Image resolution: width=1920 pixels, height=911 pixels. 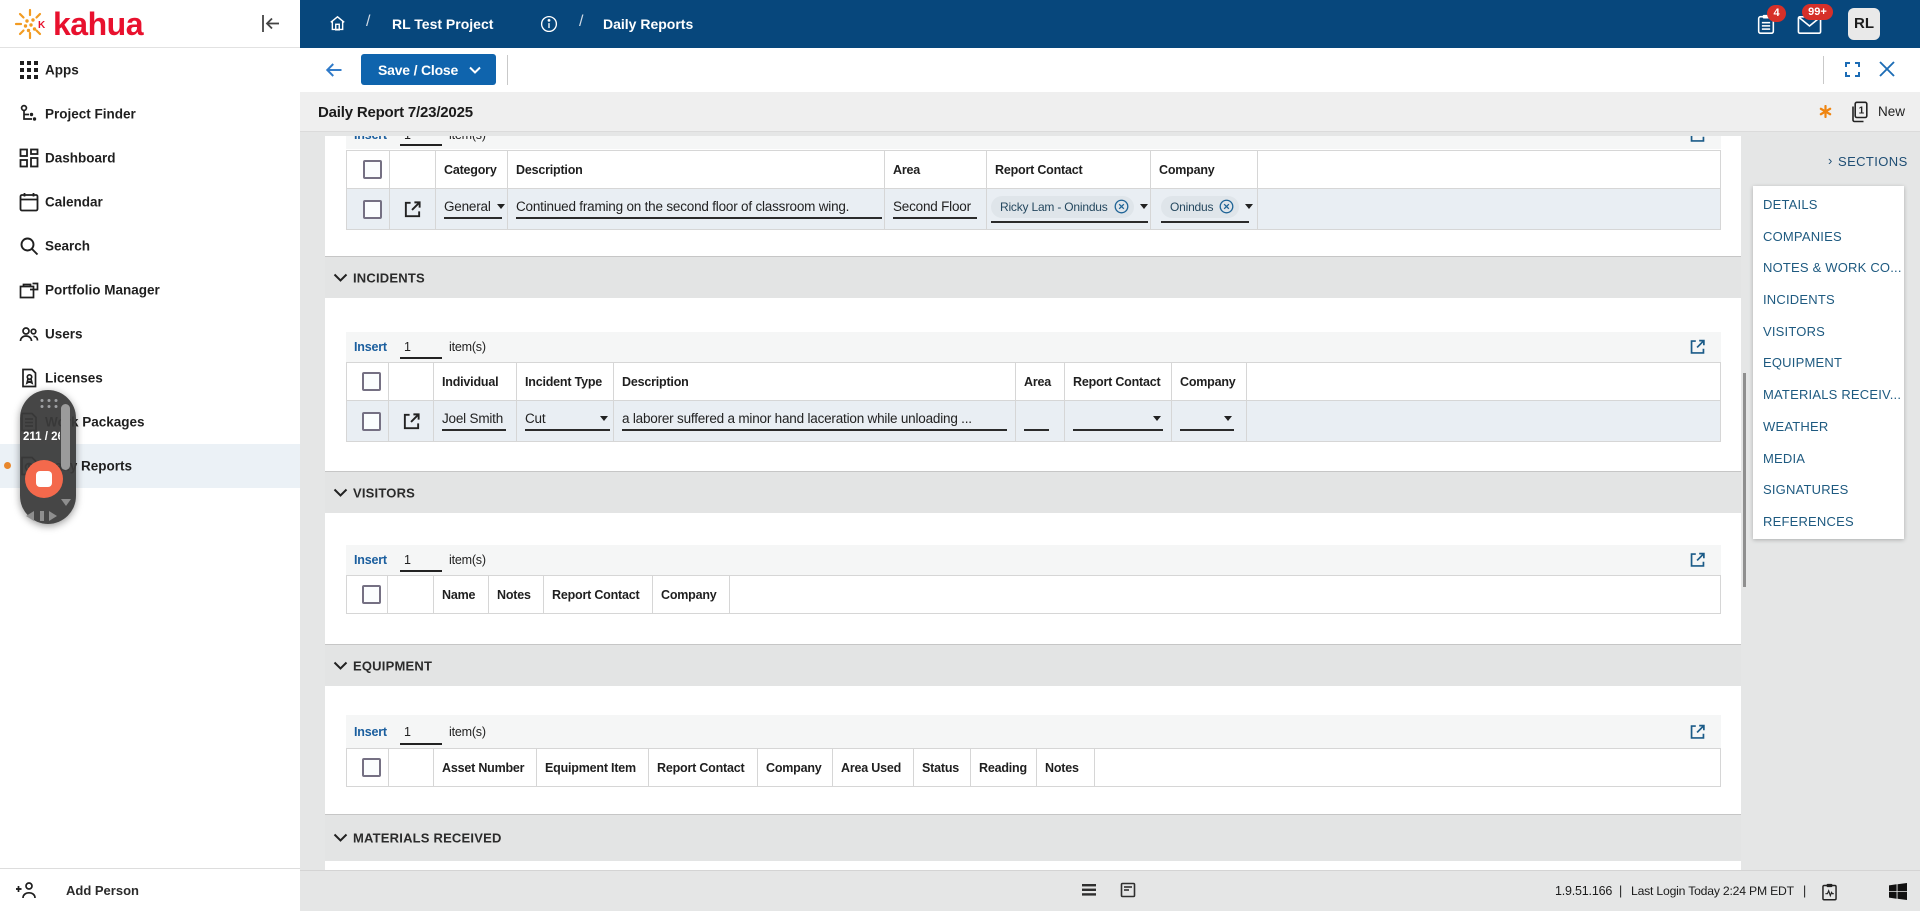 I want to click on svg-text: K, so click(x=42, y=25).